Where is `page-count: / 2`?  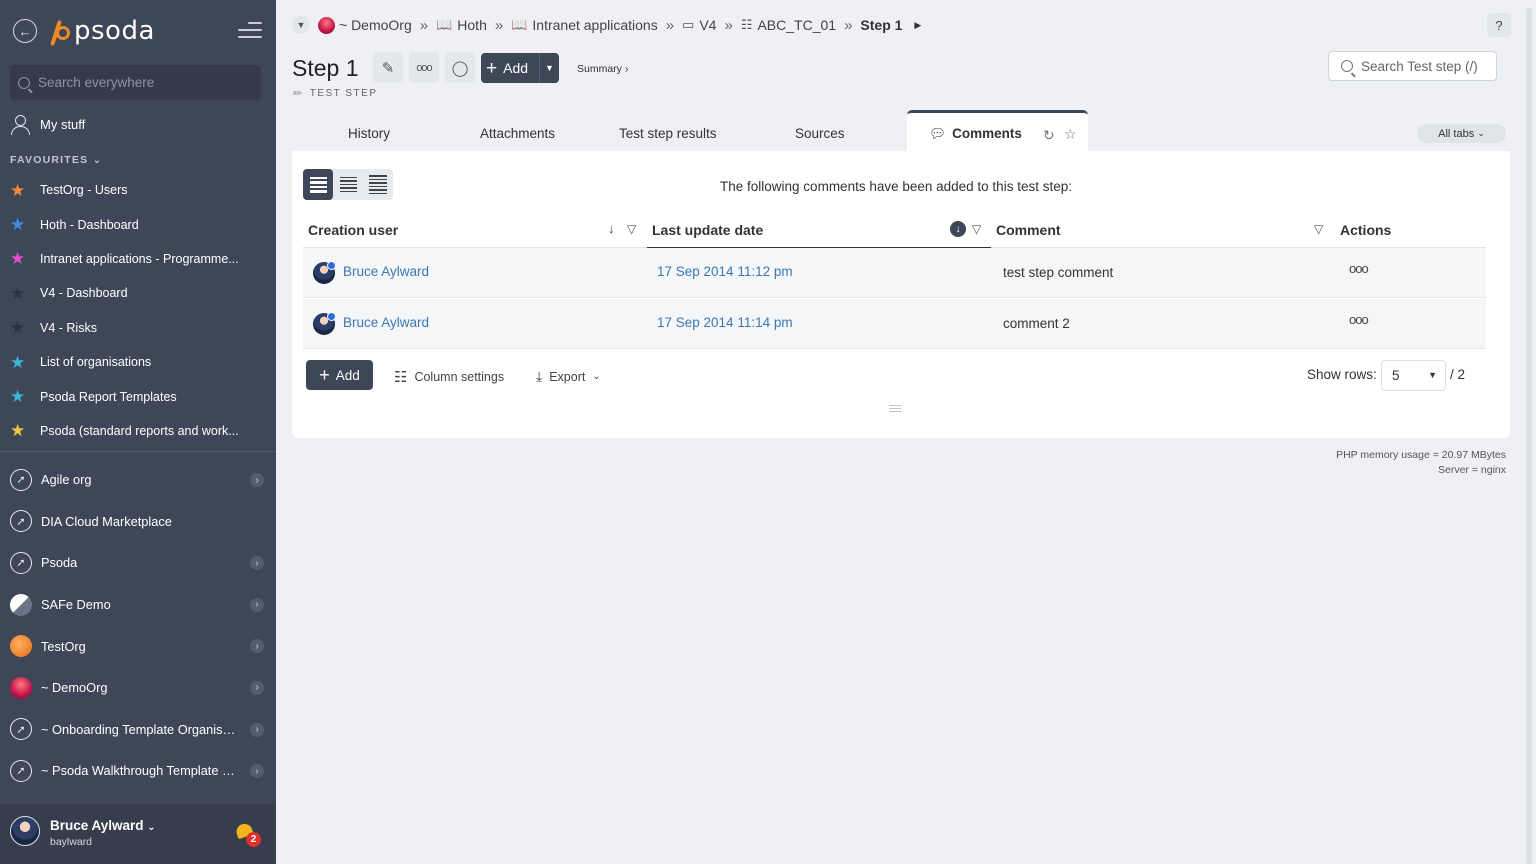
page-count: / 2 is located at coordinates (1458, 374).